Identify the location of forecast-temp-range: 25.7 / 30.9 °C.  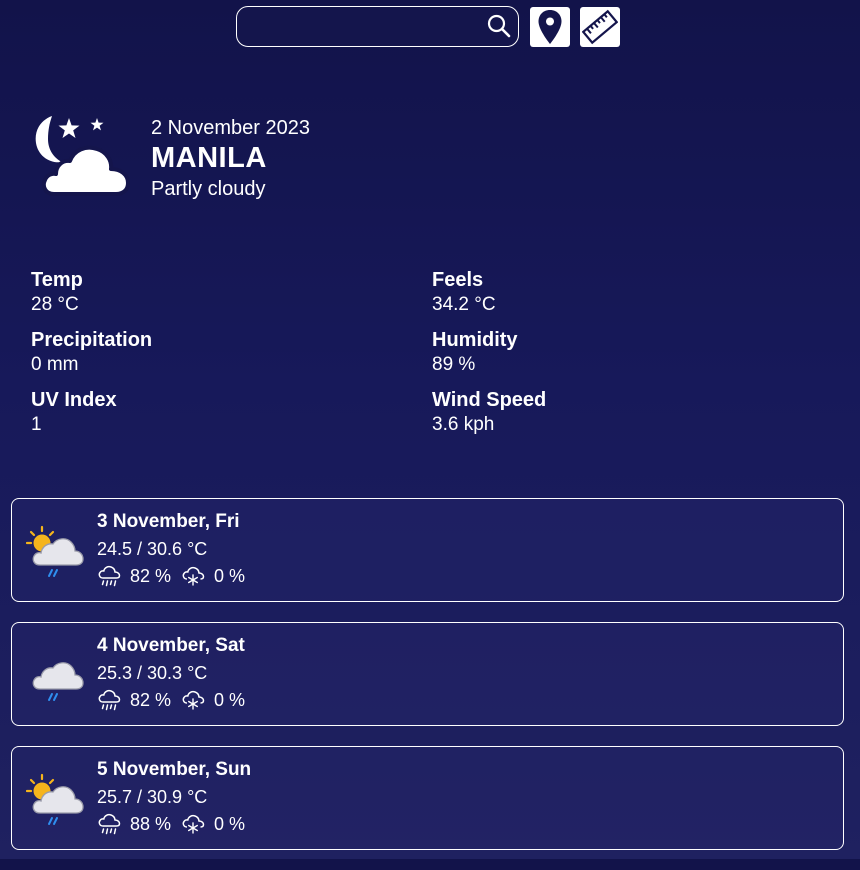
(152, 797).